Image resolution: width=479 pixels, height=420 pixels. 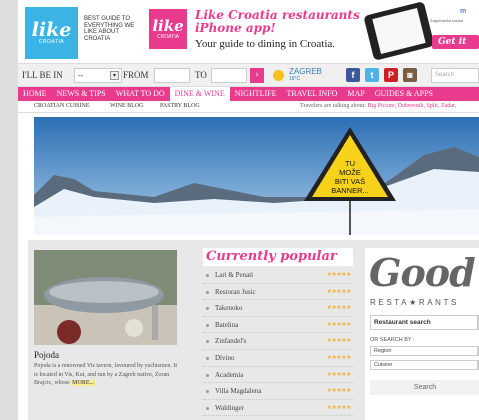 I want to click on from-label: FROM, so click(x=136, y=75).